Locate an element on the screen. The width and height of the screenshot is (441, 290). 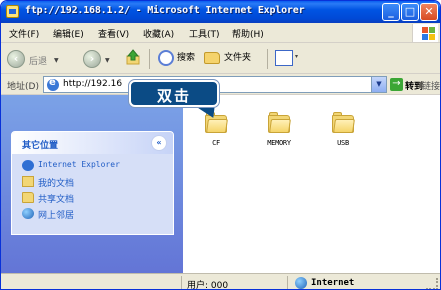
folder-label: MEMORY is located at coordinates (279, 143).